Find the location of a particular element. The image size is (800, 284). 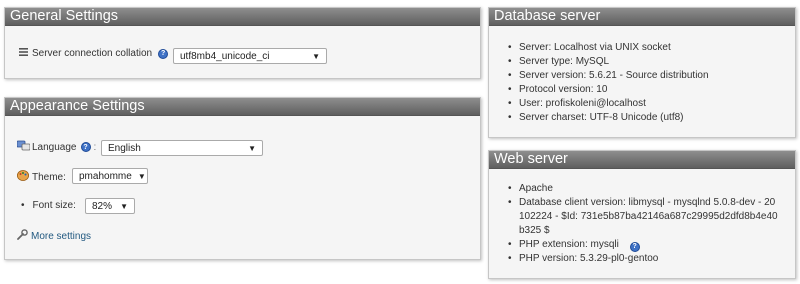

database-server-title: Database server is located at coordinates (642, 17).